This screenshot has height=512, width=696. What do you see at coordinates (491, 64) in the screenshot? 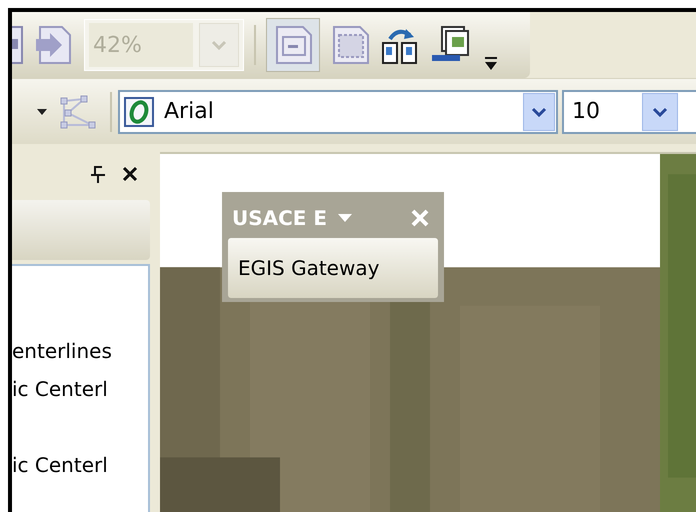
I see `overflow-chevron-icon` at bounding box center [491, 64].